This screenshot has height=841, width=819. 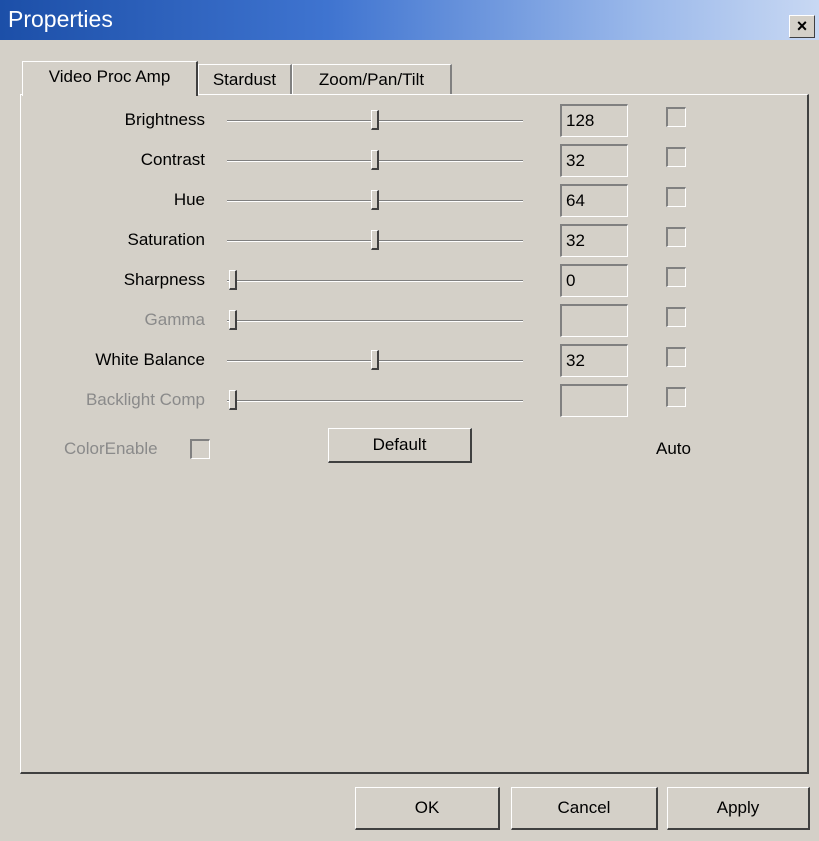 What do you see at coordinates (676, 317) in the screenshot?
I see `gamma-auto-checkbox` at bounding box center [676, 317].